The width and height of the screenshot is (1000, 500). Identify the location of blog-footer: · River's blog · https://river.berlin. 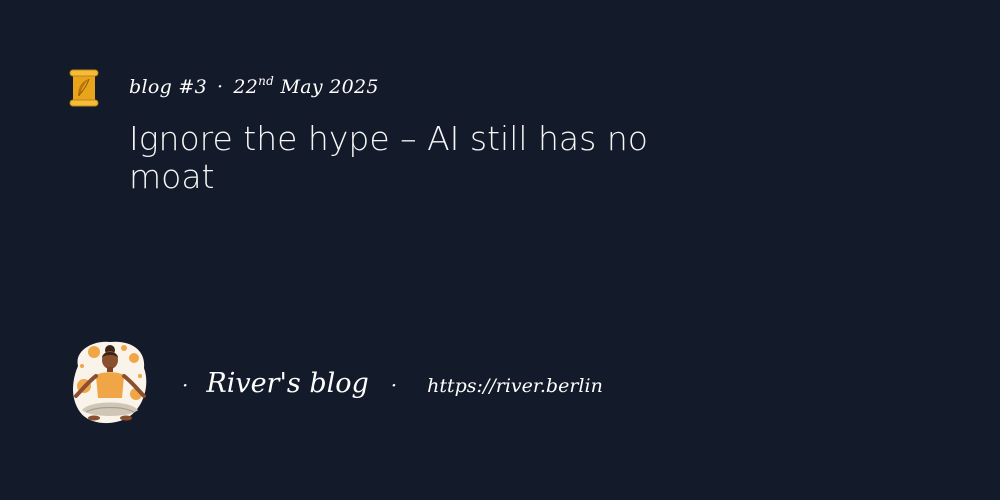
(392, 383).